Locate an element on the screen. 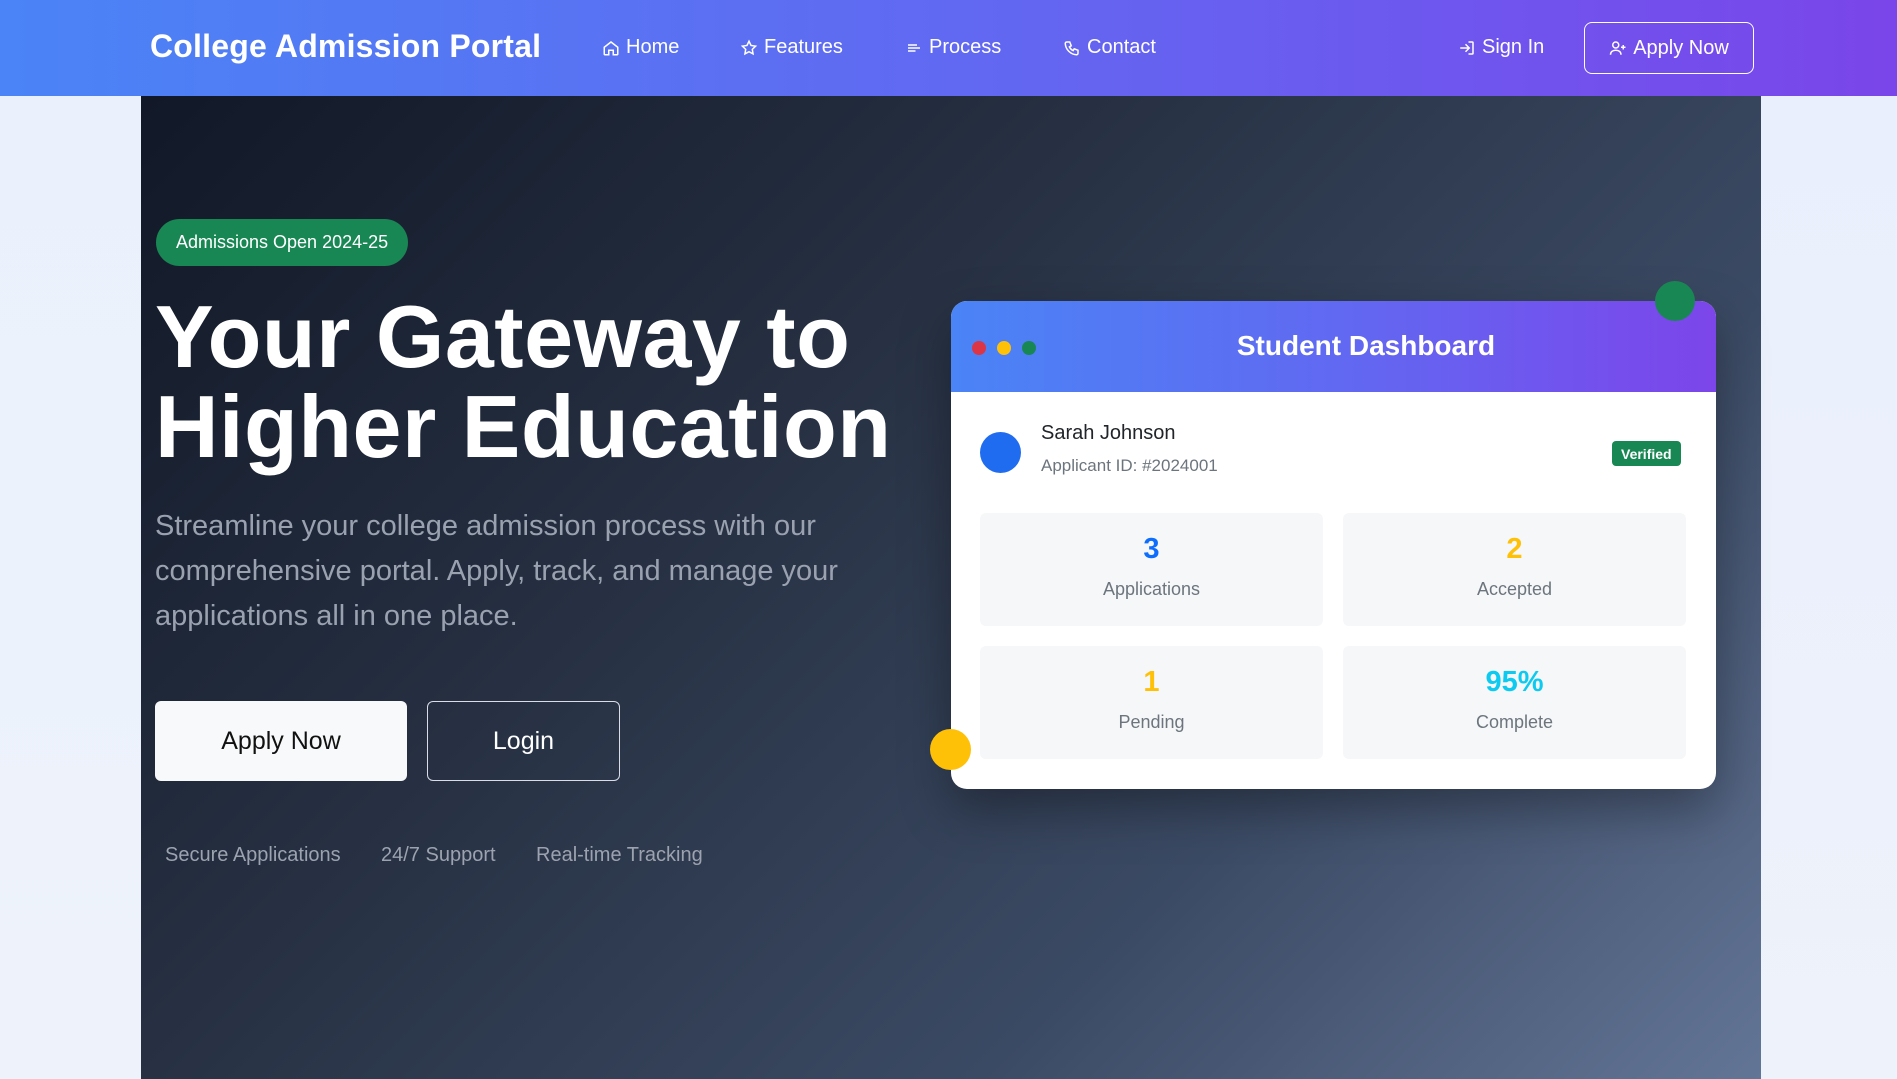  stat-applications-label: Applications is located at coordinates (1151, 589).